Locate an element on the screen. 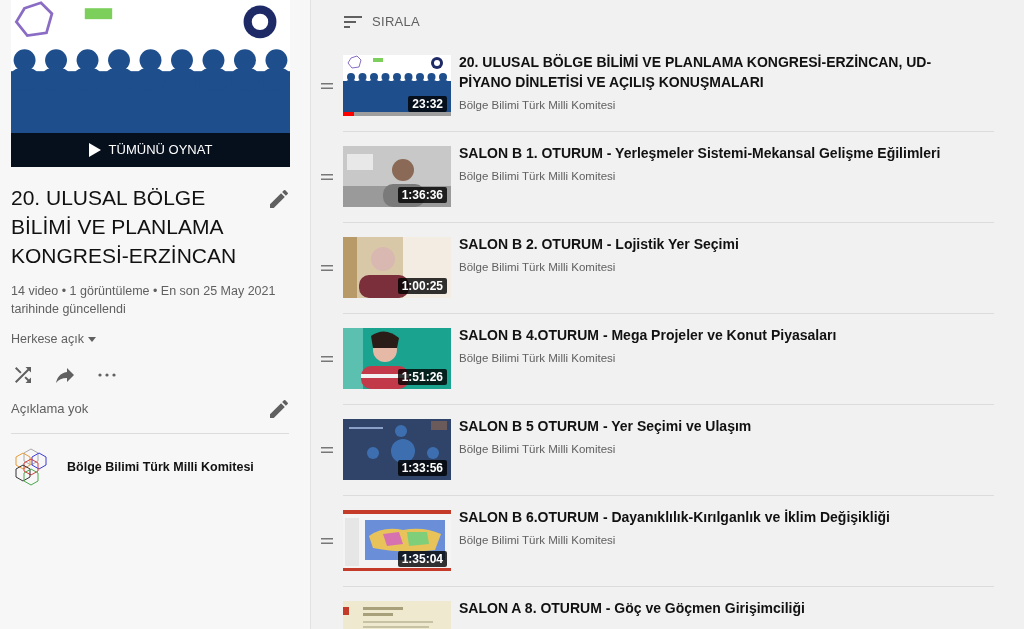  sort-button: SIRALA is located at coordinates (382, 22).